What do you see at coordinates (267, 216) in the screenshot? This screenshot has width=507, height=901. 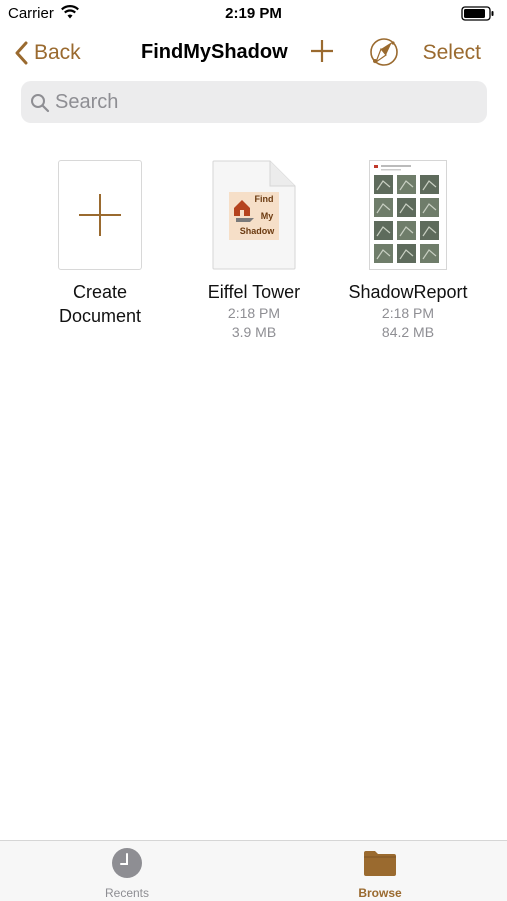 I see `thumb-text-my: My` at bounding box center [267, 216].